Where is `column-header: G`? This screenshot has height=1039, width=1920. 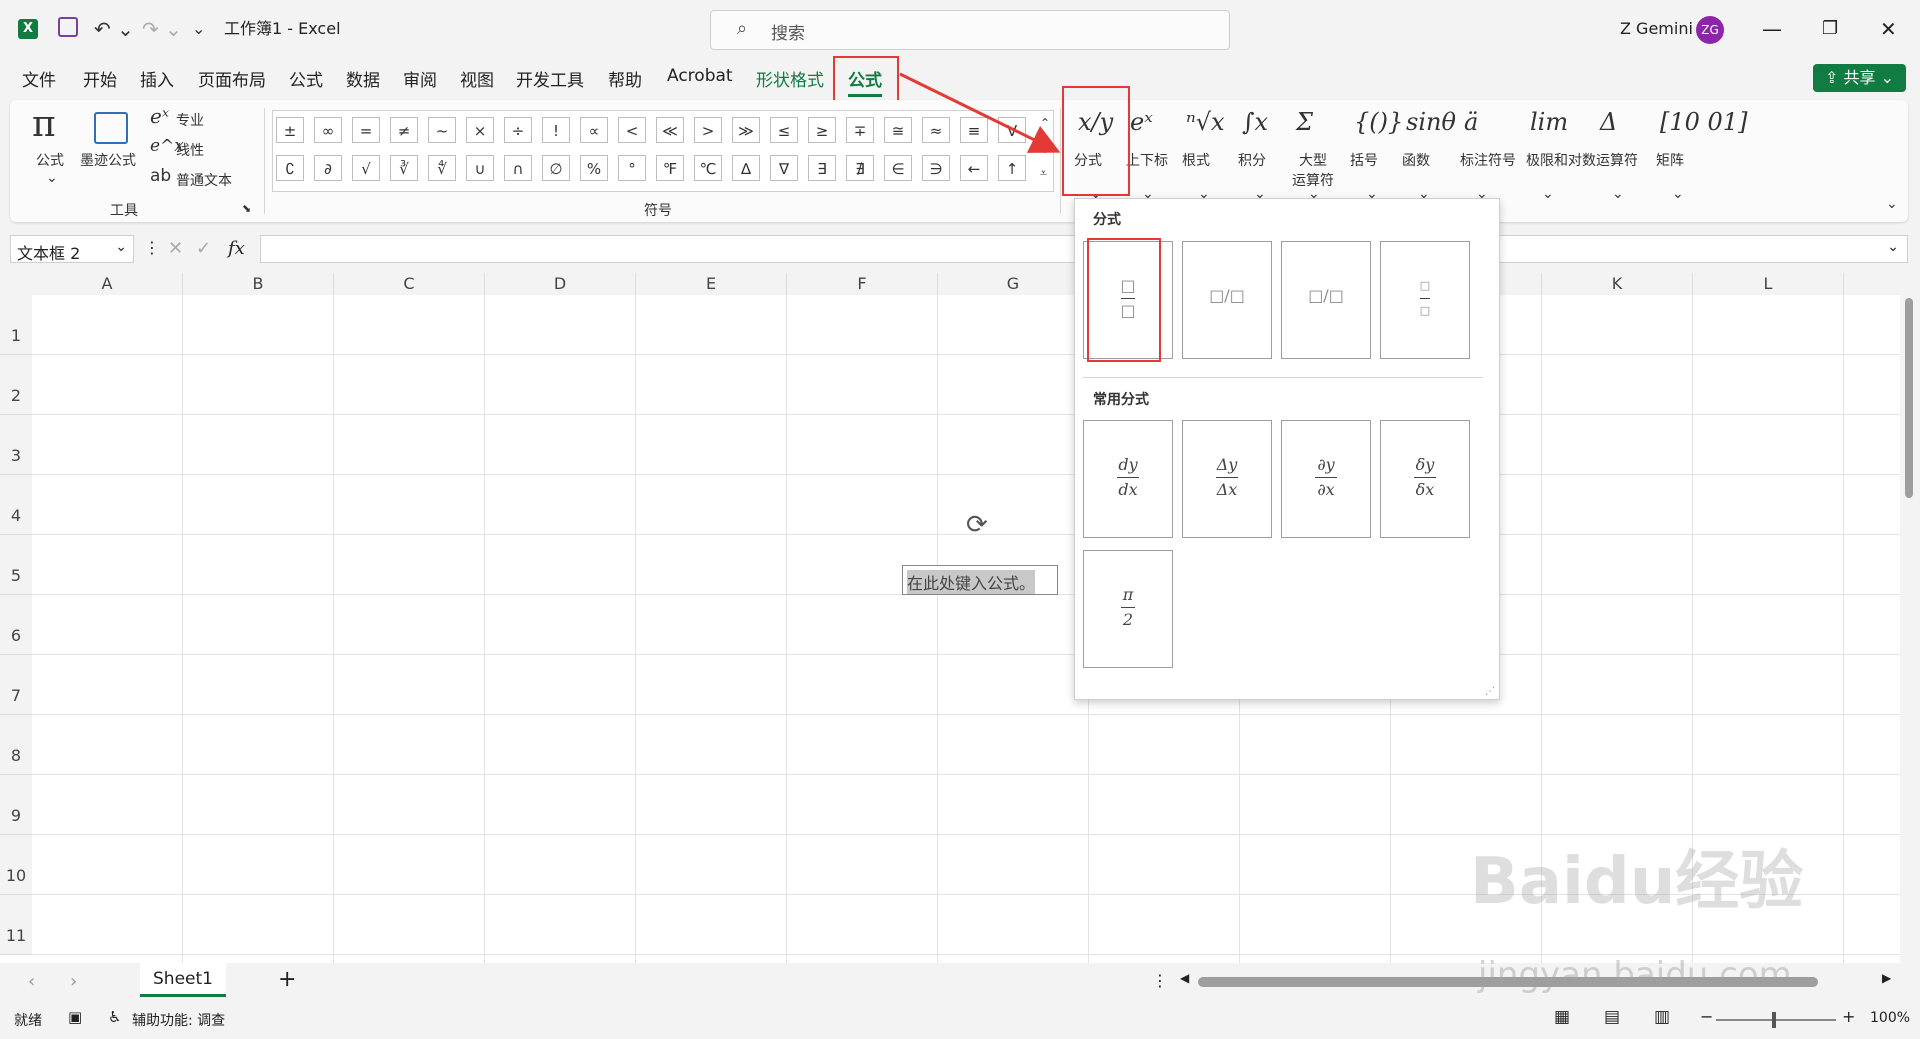 column-header: G is located at coordinates (1013, 284).